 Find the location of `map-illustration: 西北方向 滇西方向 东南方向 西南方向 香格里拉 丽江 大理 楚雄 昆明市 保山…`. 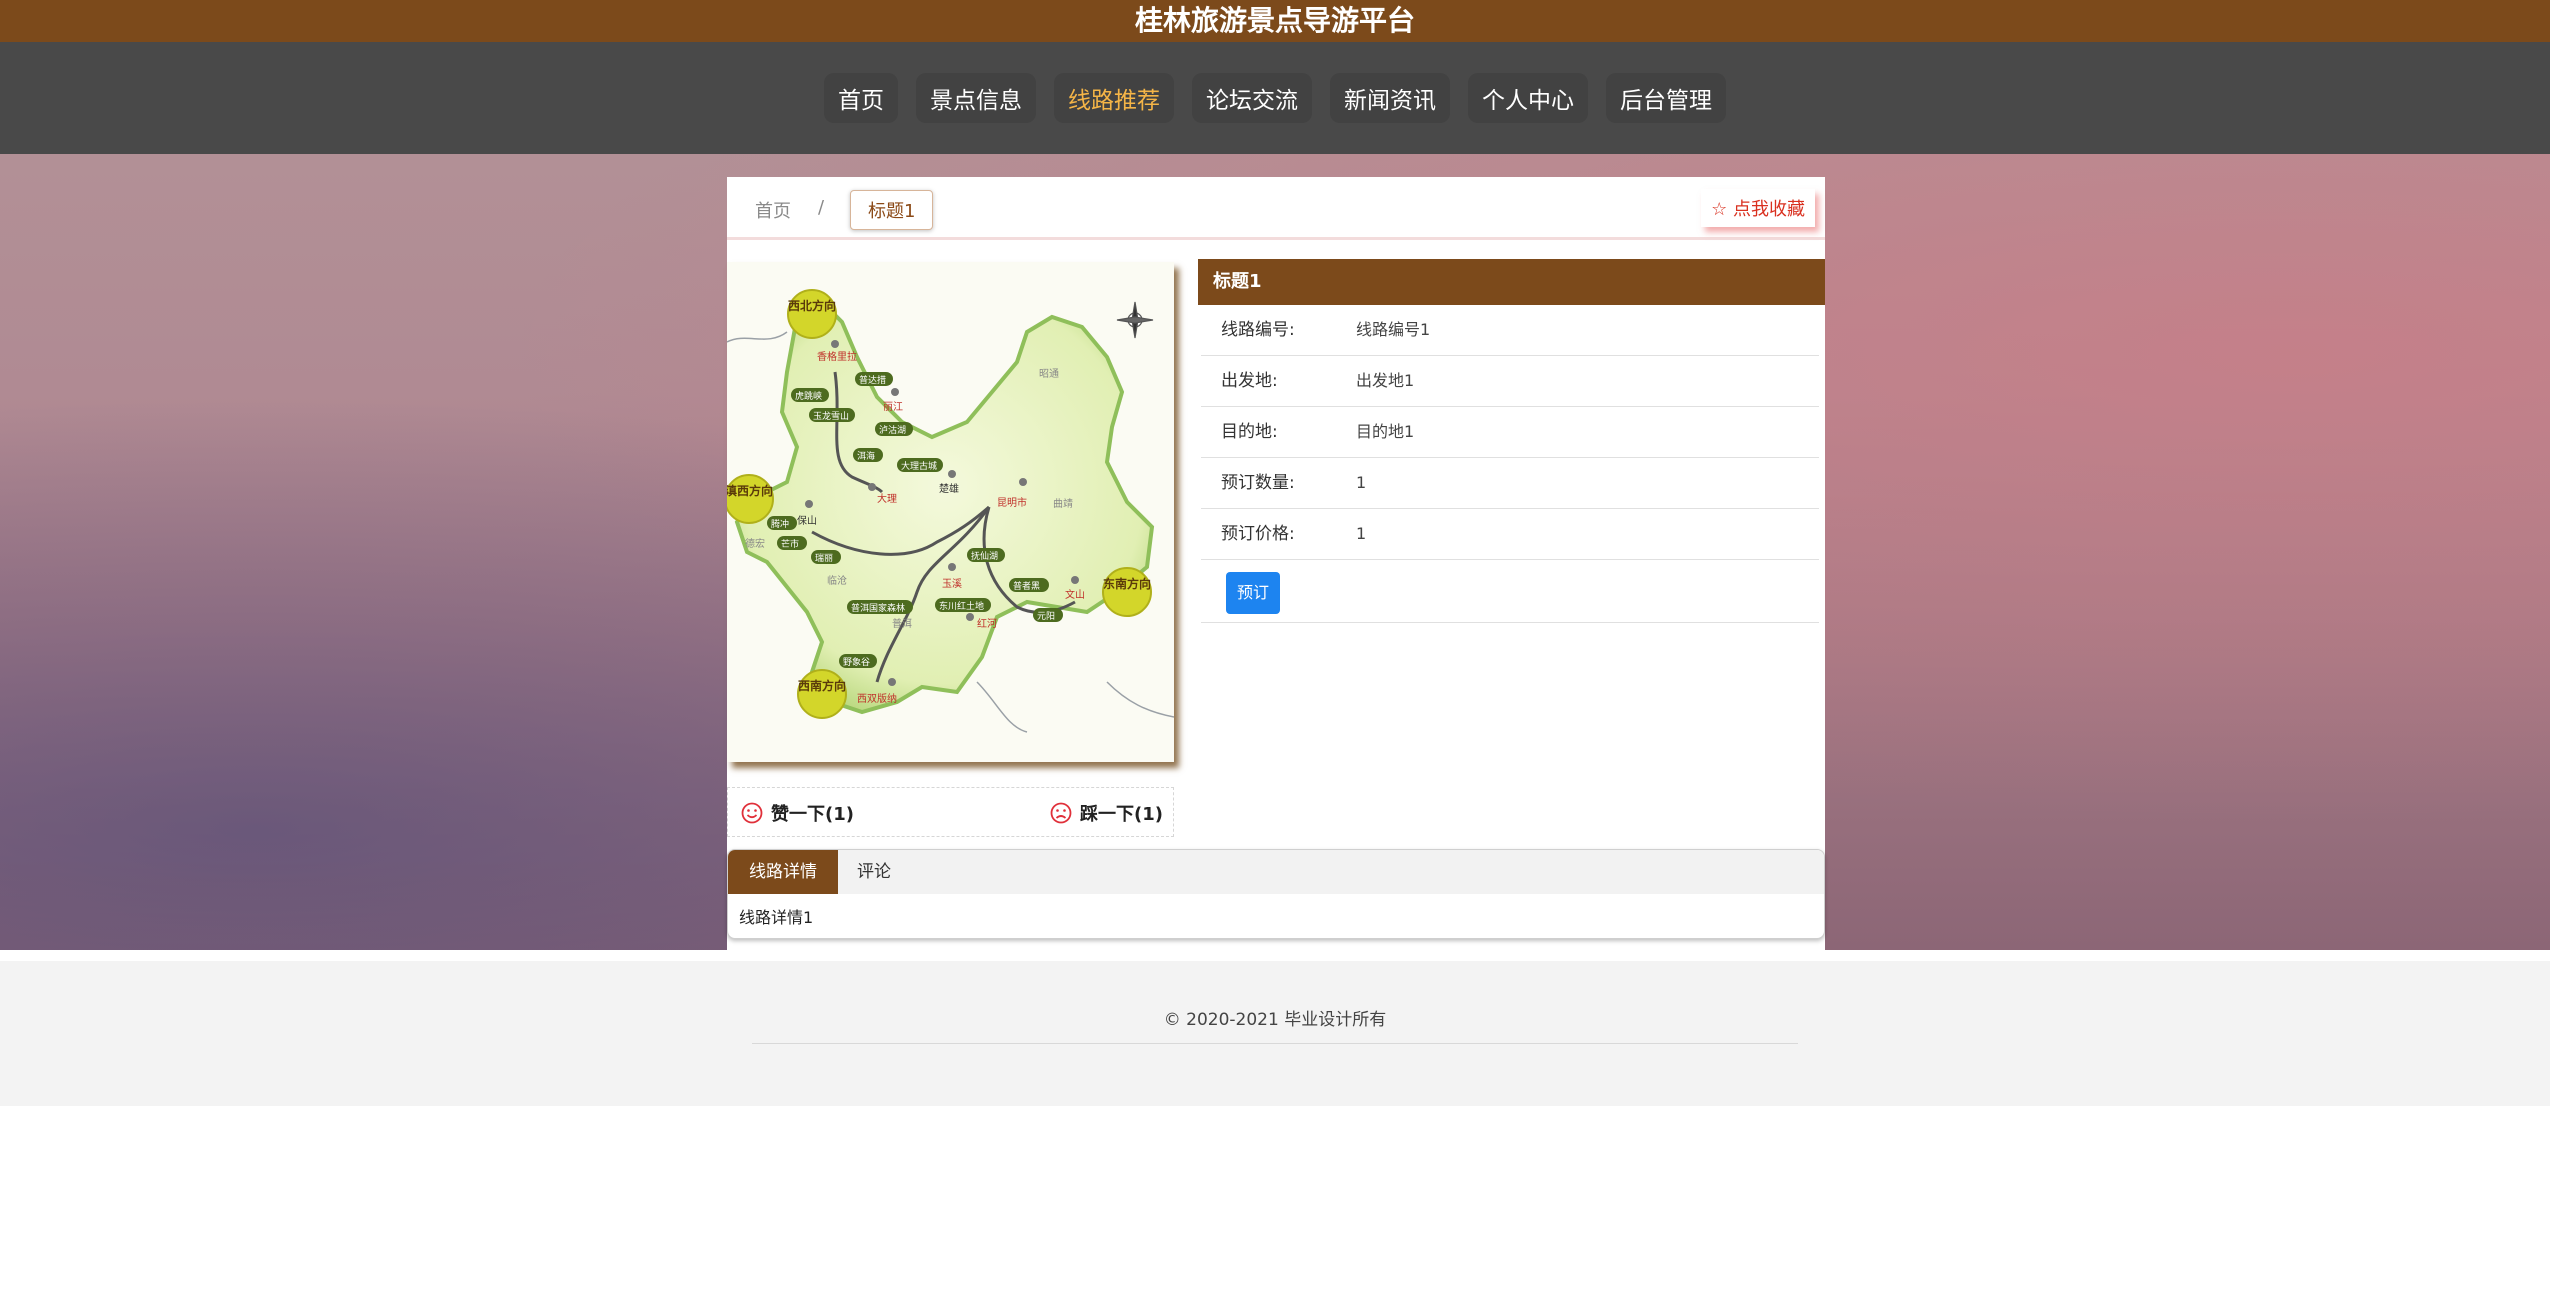

map-illustration: 西北方向 滇西方向 东南方向 西南方向 香格里拉 丽江 大理 楚雄 昆明市 保山… is located at coordinates (950, 512).